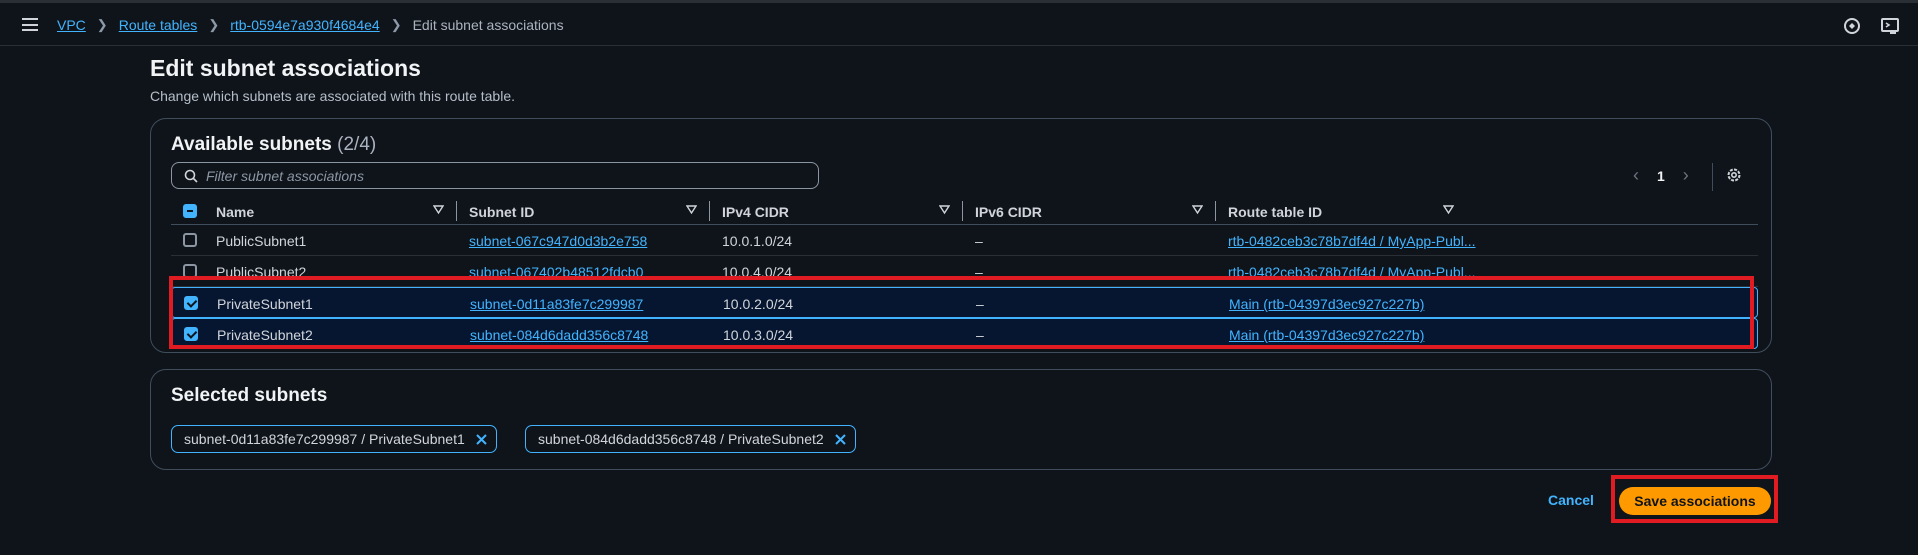 This screenshot has height=555, width=1918. Describe the element at coordinates (1734, 175) in the screenshot. I see `gear-icon` at that location.